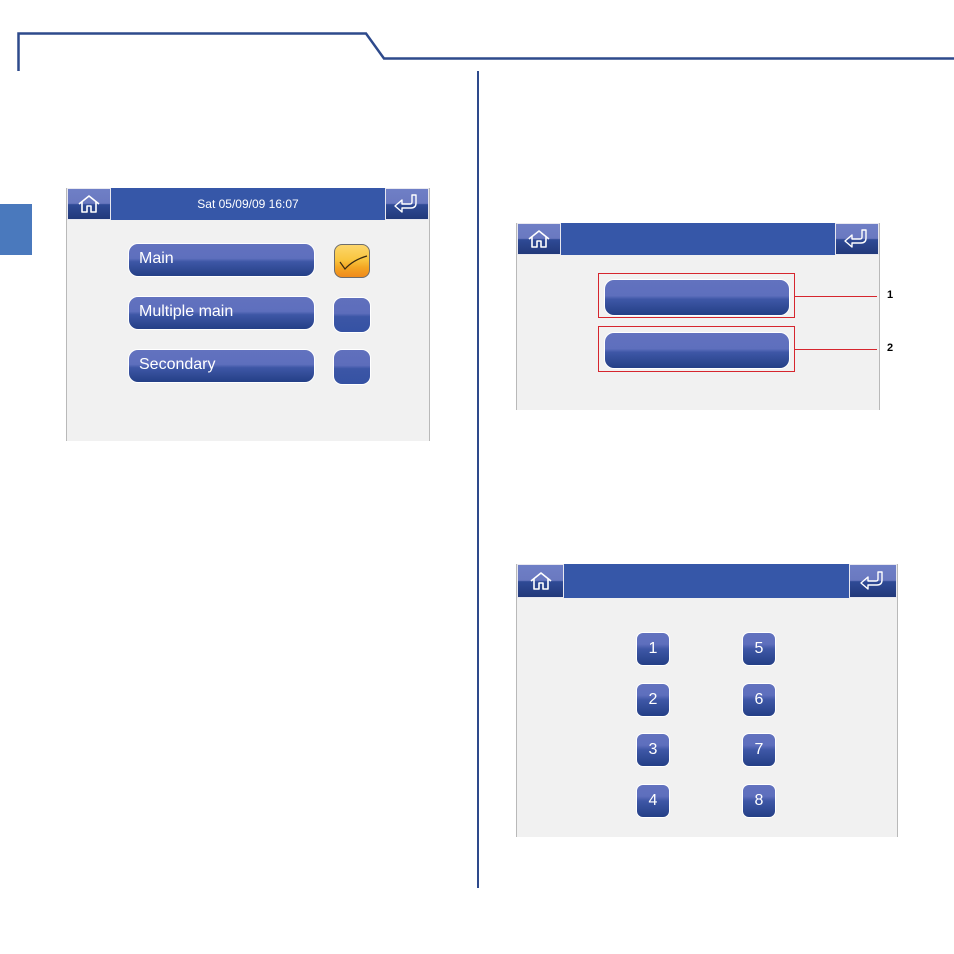 The height and width of the screenshot is (954, 954). Describe the element at coordinates (653, 801) in the screenshot. I see `key-4: 4` at that location.